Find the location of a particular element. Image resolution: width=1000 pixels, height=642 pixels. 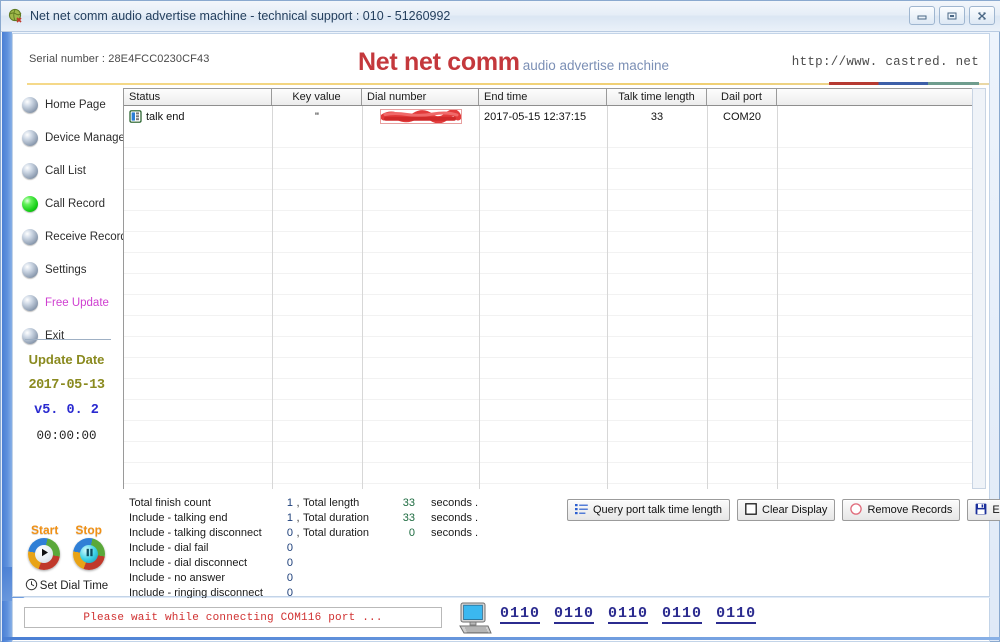

redacted-dial-number is located at coordinates (420, 116).